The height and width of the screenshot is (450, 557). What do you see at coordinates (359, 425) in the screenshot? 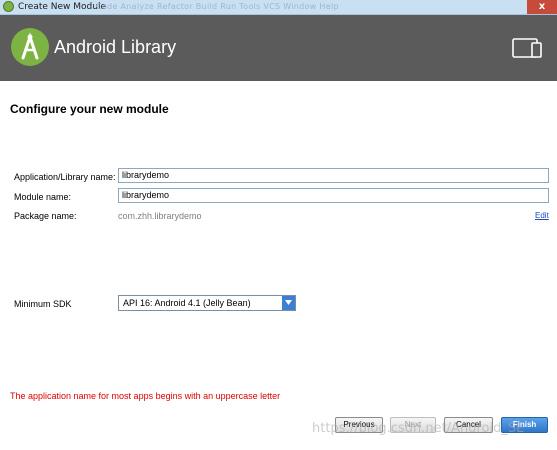
I see `previous-button: Previous` at bounding box center [359, 425].